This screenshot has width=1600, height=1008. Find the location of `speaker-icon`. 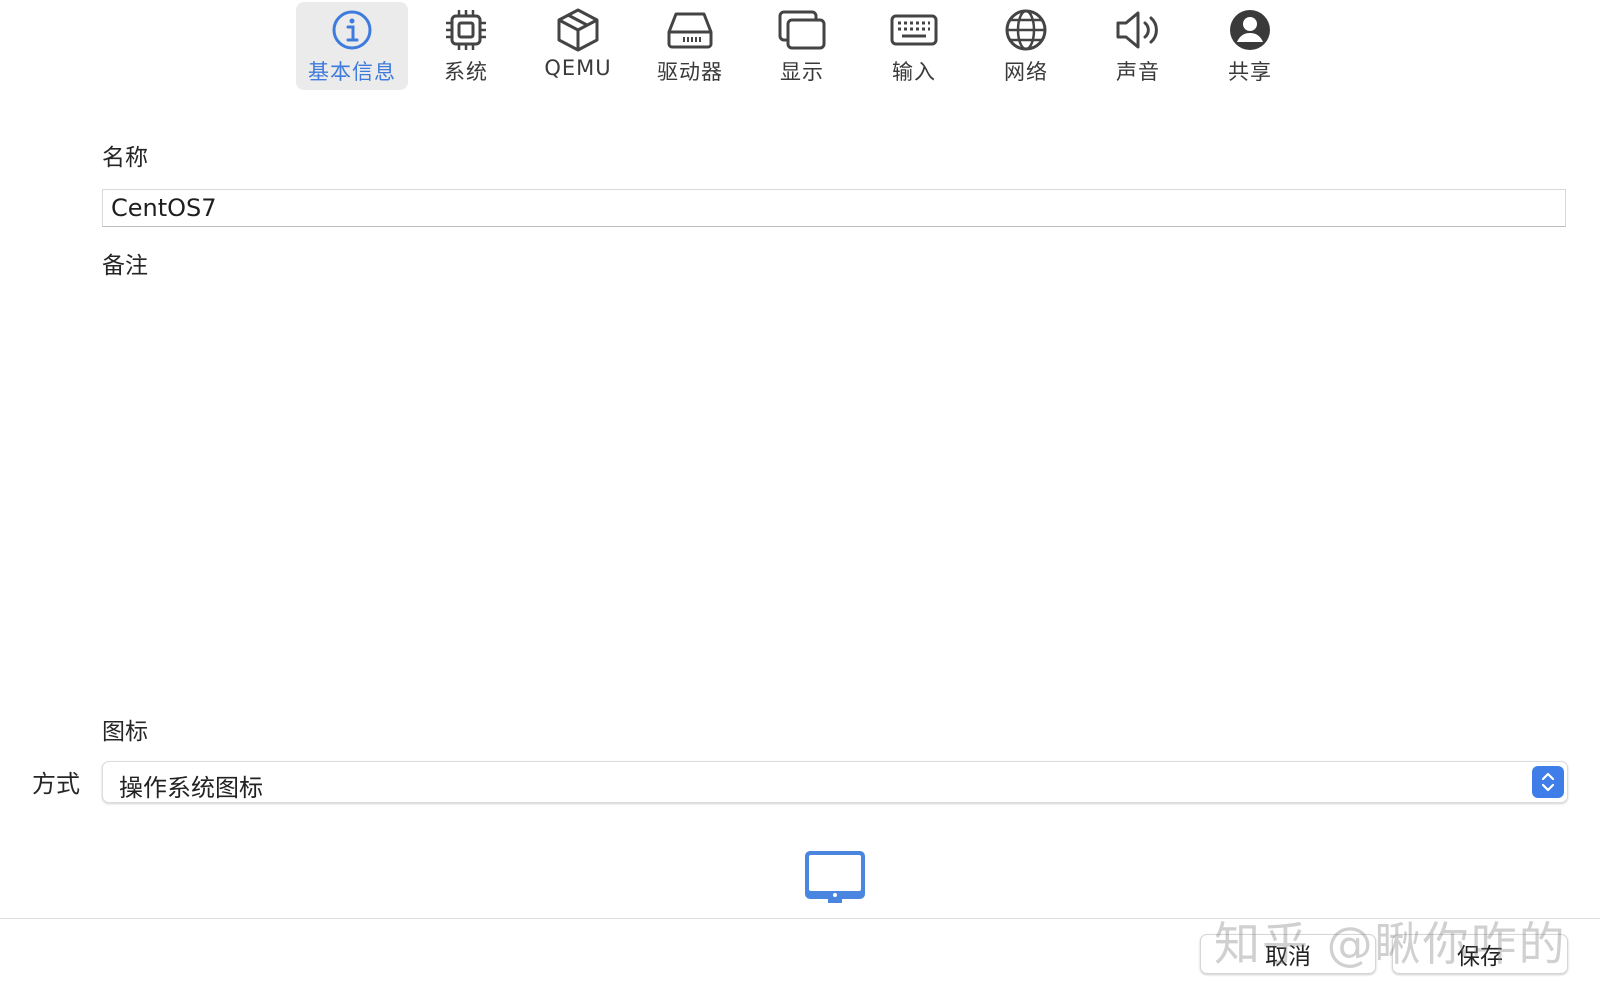

speaker-icon is located at coordinates (1138, 30).